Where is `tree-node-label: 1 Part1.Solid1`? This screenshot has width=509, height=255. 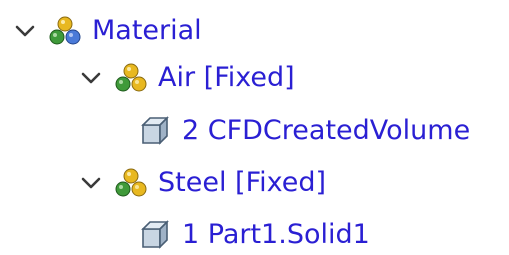 tree-node-label: 1 Part1.Solid1 is located at coordinates (276, 234).